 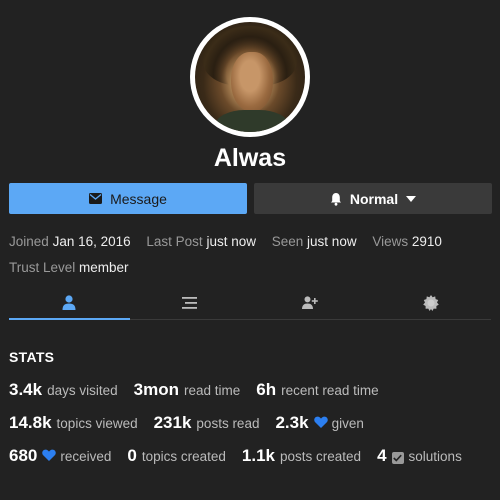 What do you see at coordinates (435, 456) in the screenshot?
I see `stat-label: solutions` at bounding box center [435, 456].